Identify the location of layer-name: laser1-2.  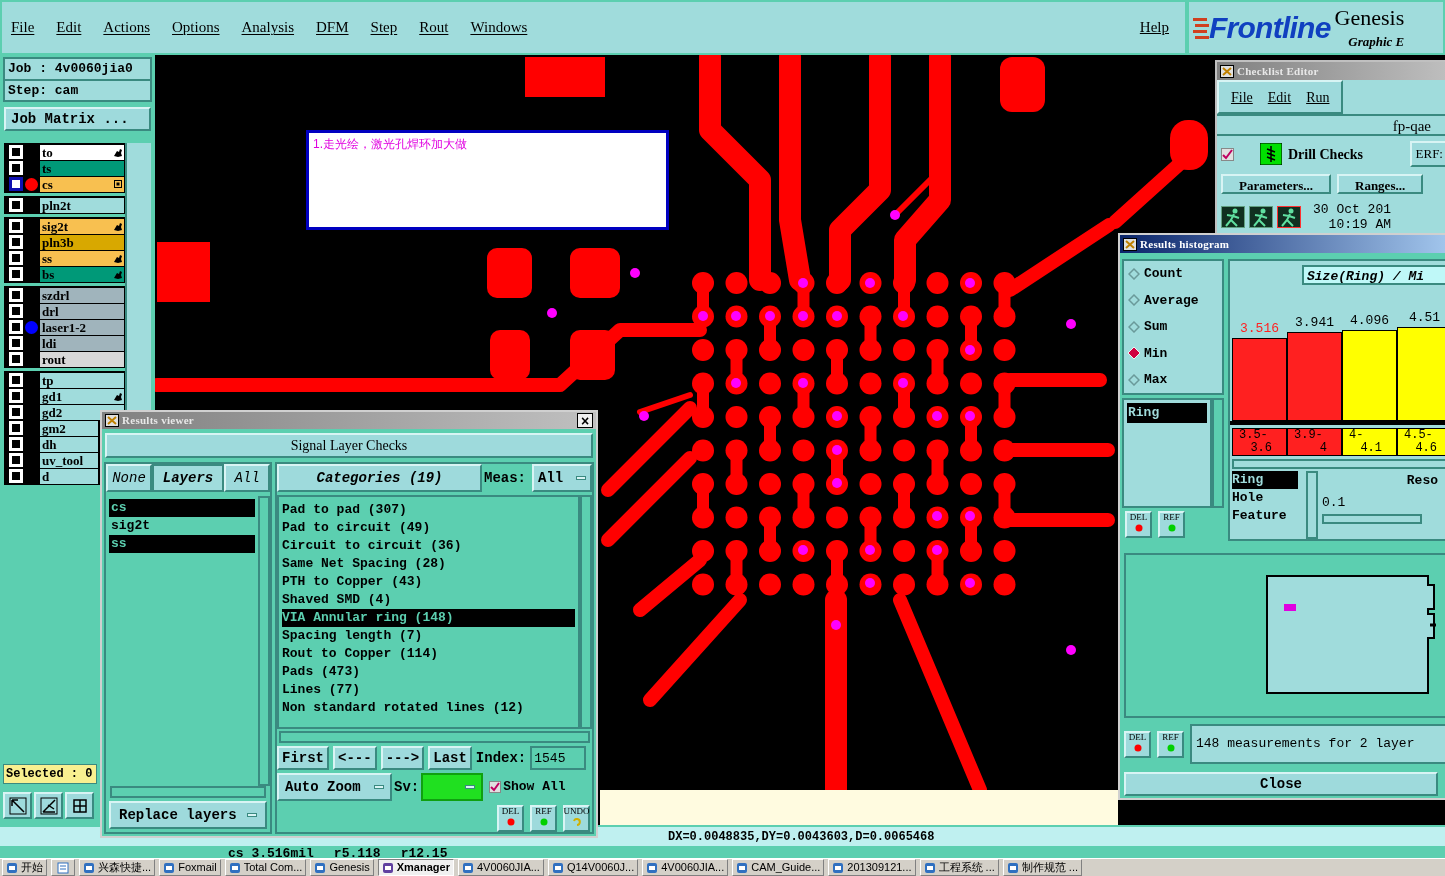
(82, 327).